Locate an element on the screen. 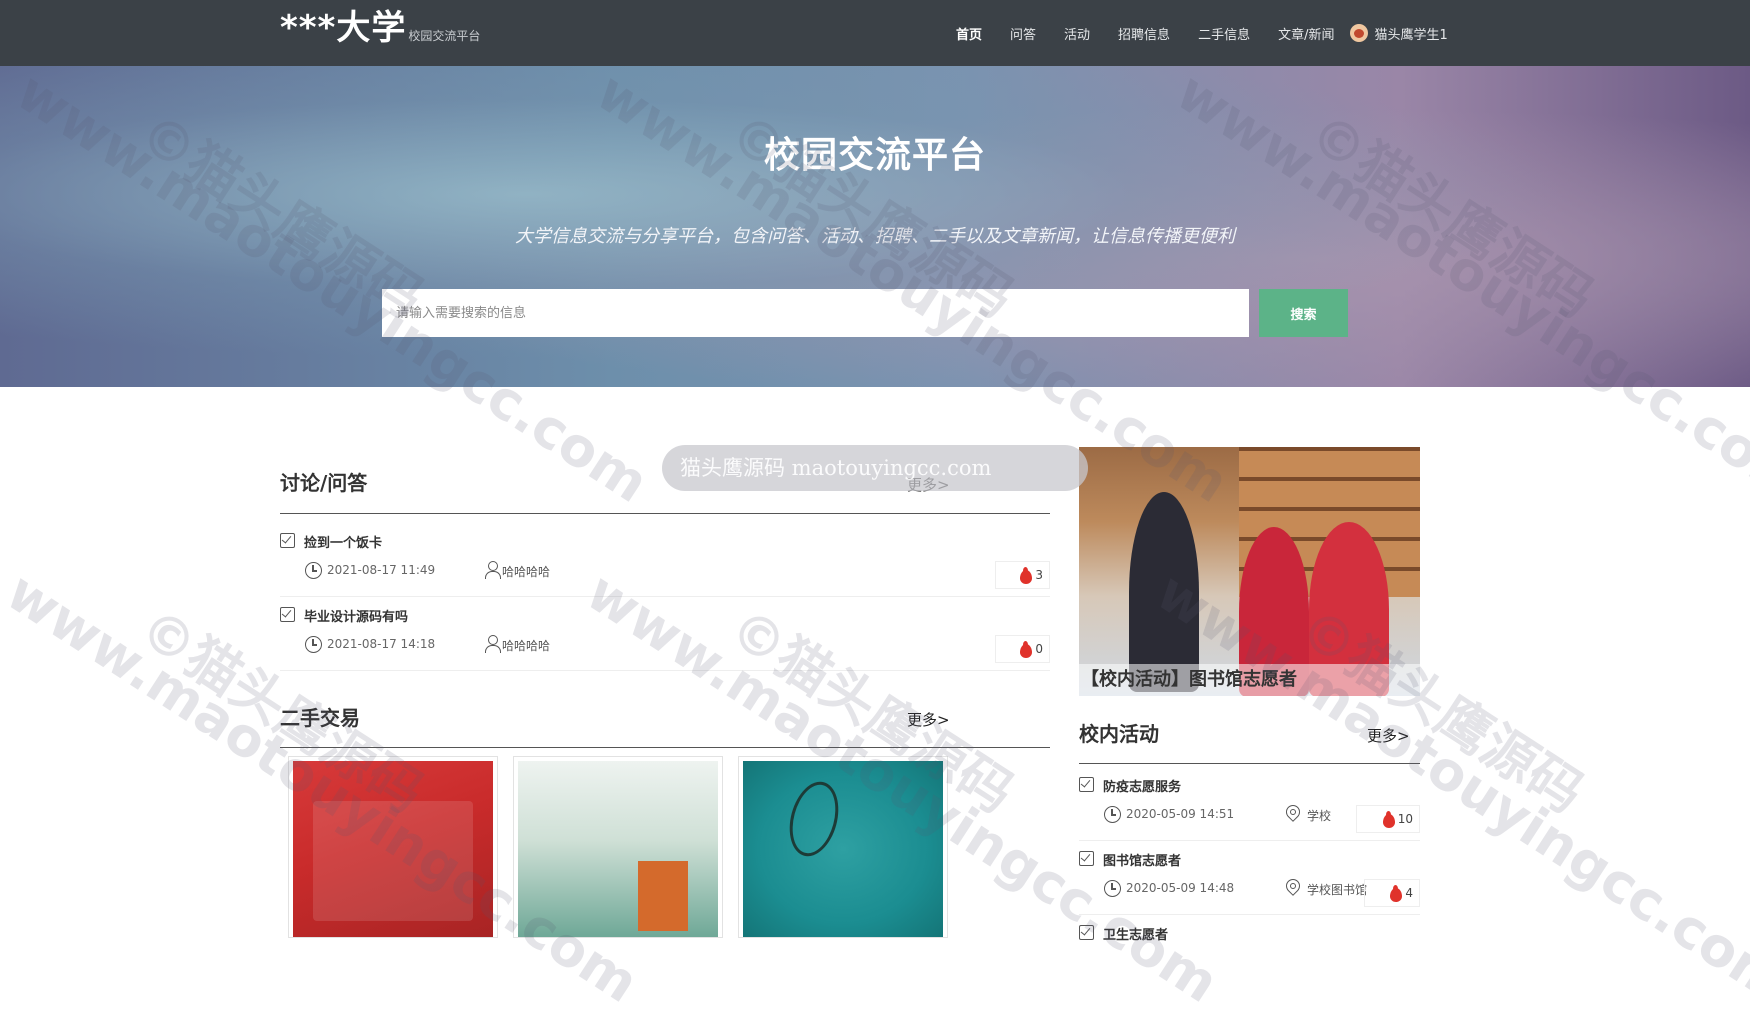 Image resolution: width=1750 pixels, height=1015 pixels. hero-subtitle: 大学信息交流与分享平台，包含问答、活动、招聘、二手以及文章新闻，让信息传播更便利 is located at coordinates (875, 236).